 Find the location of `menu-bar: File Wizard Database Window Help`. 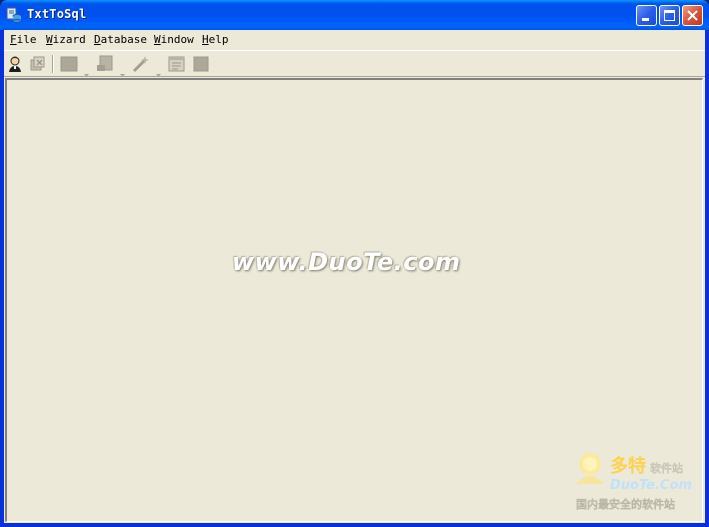

menu-bar: File Wizard Database Window Help is located at coordinates (354, 40).